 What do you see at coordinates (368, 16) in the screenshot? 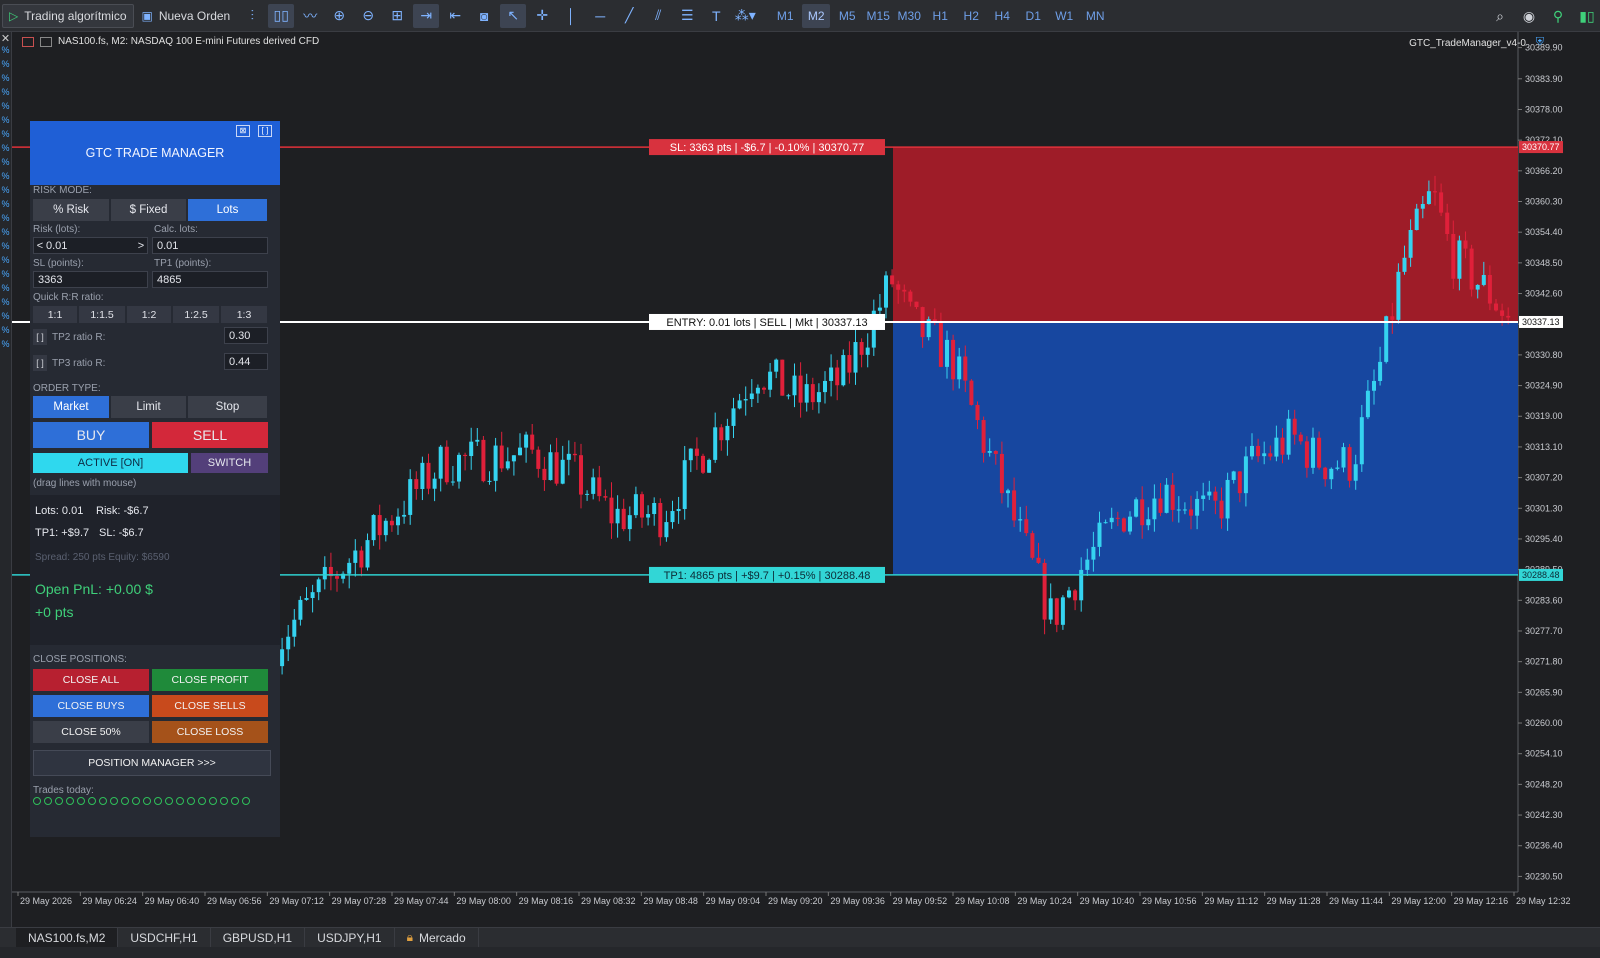
I see `zoom-out-icon: ⊖` at bounding box center [368, 16].